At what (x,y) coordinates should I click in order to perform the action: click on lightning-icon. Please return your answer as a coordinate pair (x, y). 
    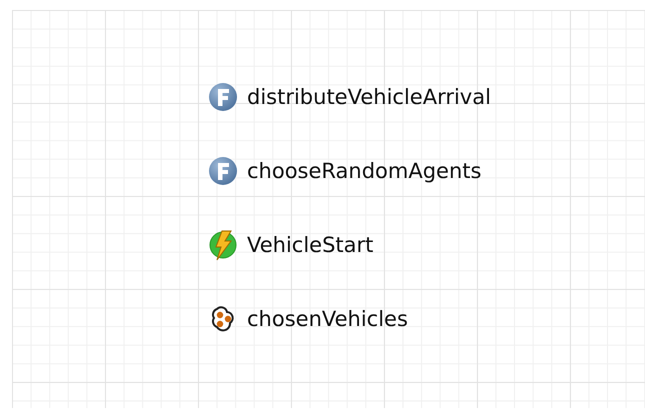
    Looking at the image, I should click on (223, 245).